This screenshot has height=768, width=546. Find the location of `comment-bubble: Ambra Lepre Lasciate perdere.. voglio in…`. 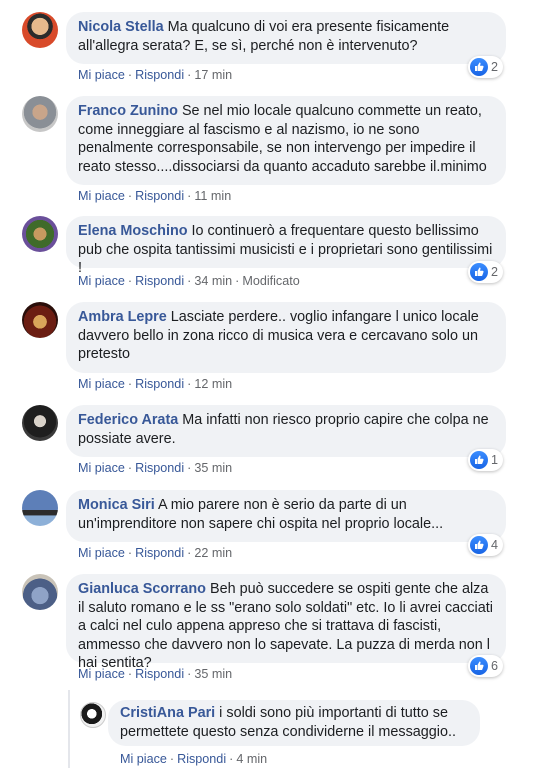

comment-bubble: Ambra Lepre Lasciate perdere.. voglio in… is located at coordinates (286, 337).